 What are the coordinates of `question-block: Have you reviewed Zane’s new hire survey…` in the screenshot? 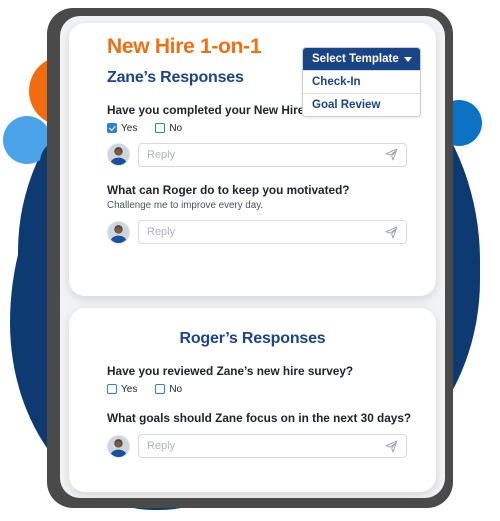 It's located at (257, 379).